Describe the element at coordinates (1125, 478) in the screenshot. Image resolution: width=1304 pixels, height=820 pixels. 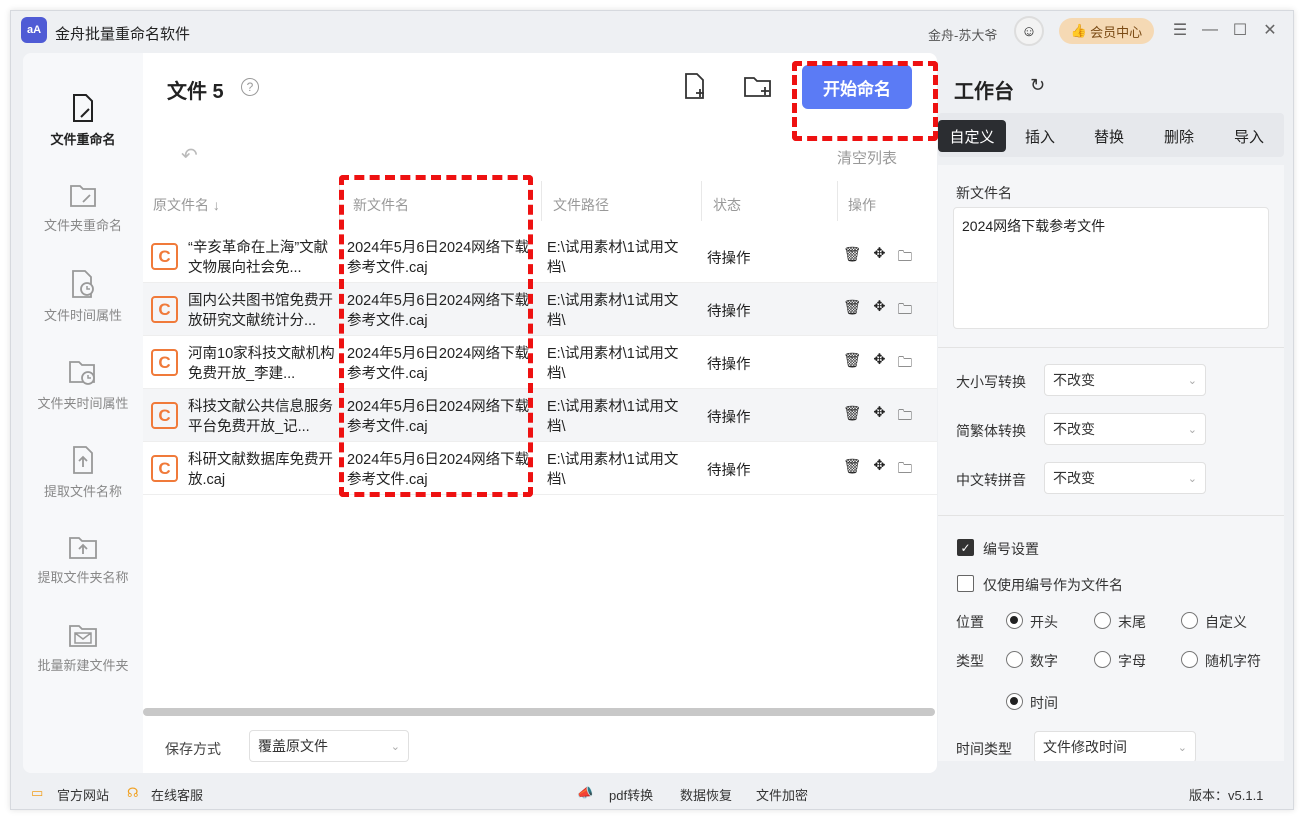
I see `pinyin-select: 不改变 ⌄` at that location.